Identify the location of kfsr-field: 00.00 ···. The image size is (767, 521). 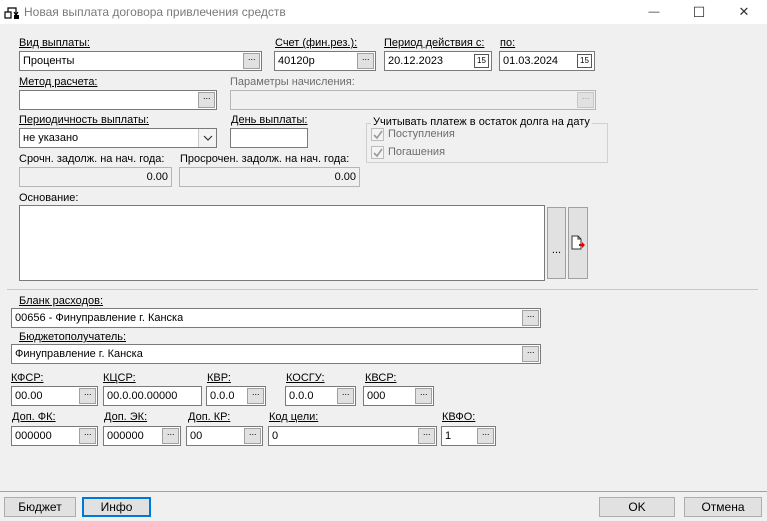
(54, 396).